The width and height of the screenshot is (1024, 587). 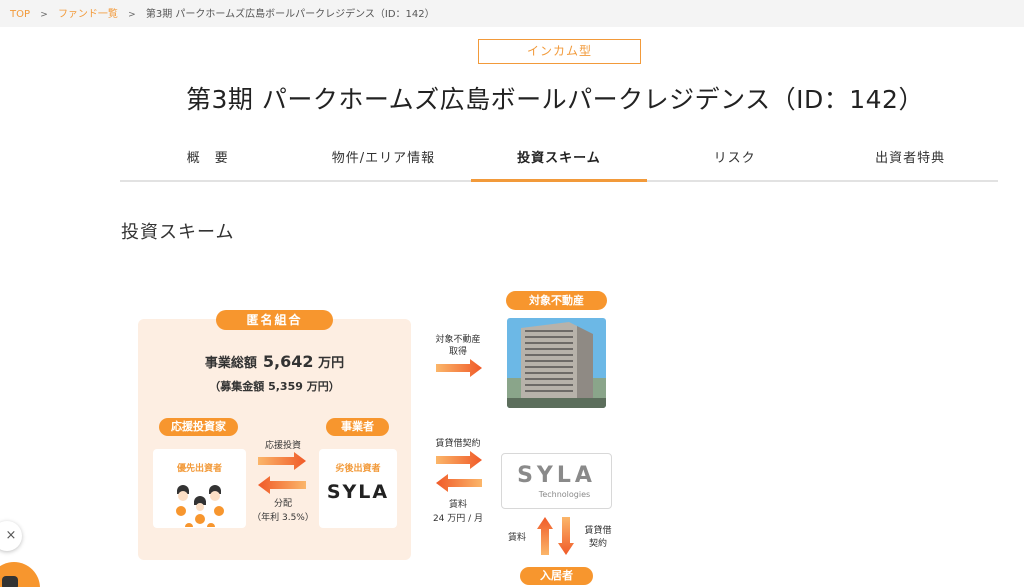 What do you see at coordinates (199, 469) in the screenshot?
I see `priority-investor-label: 優先出資者` at bounding box center [199, 469].